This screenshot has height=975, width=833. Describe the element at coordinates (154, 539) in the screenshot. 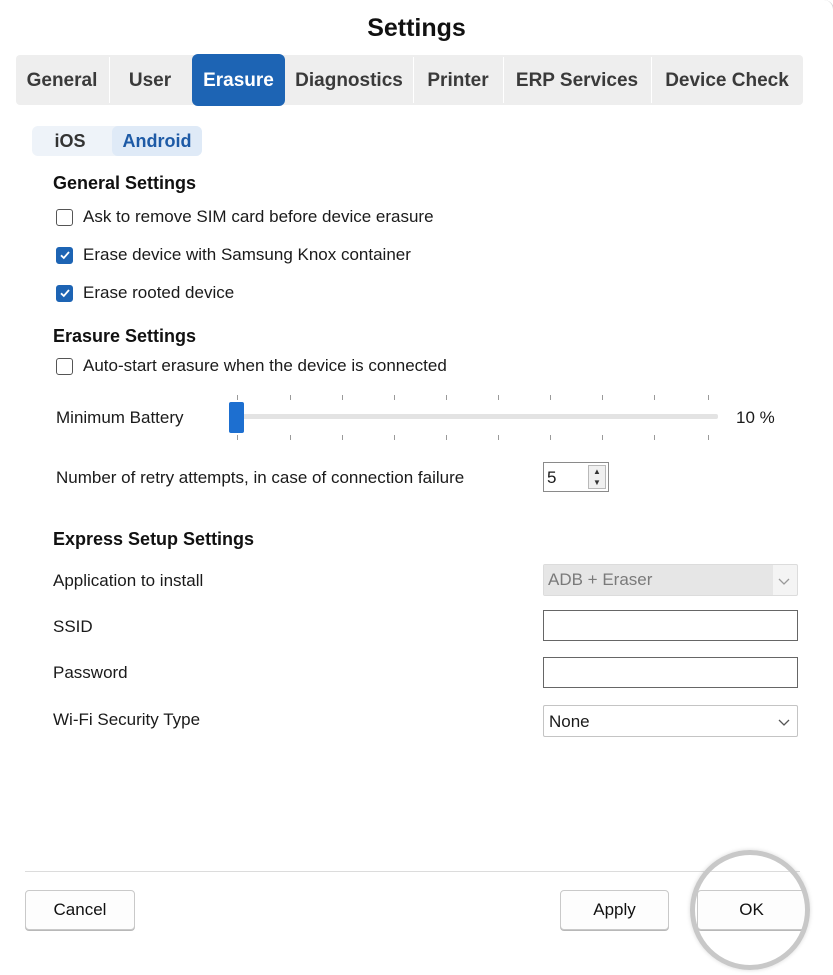

I see `express-setup-heading: Express Setup Settings` at that location.